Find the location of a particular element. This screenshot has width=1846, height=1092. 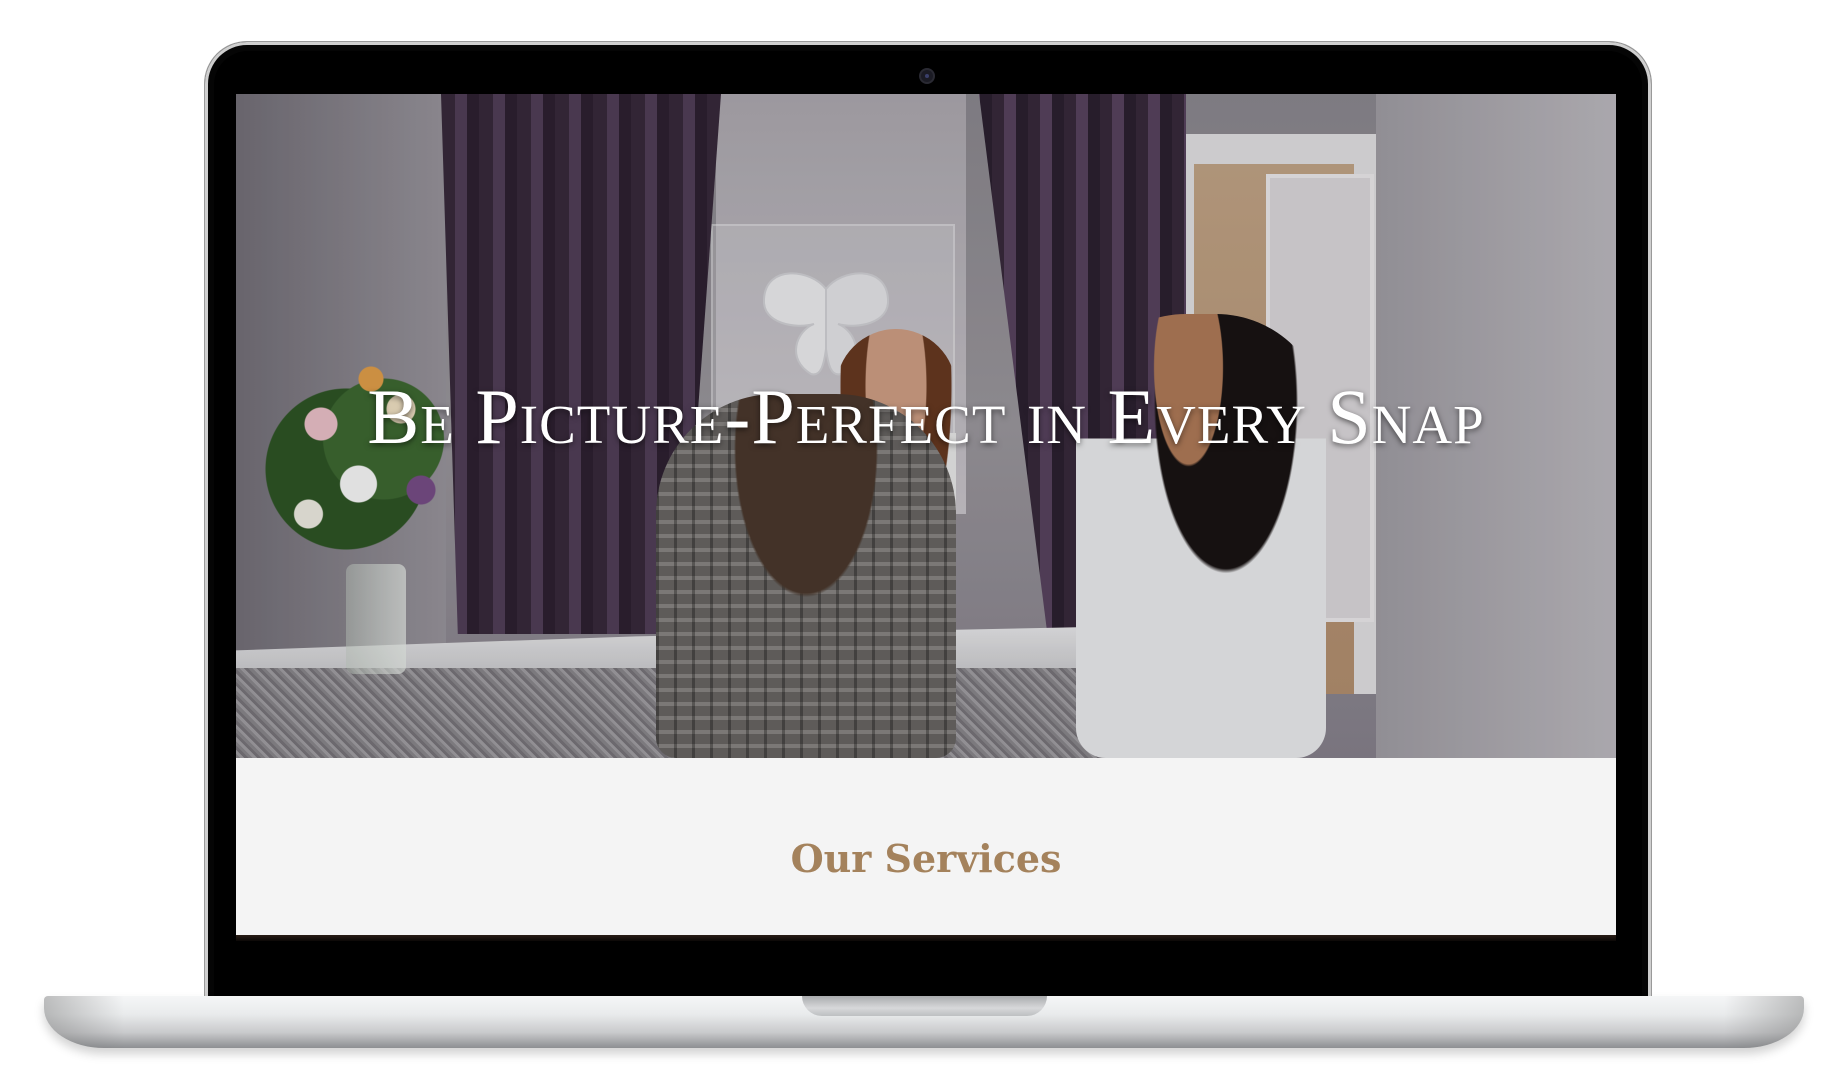

laptop-base-right-shade is located at coordinates (1764, 1022).